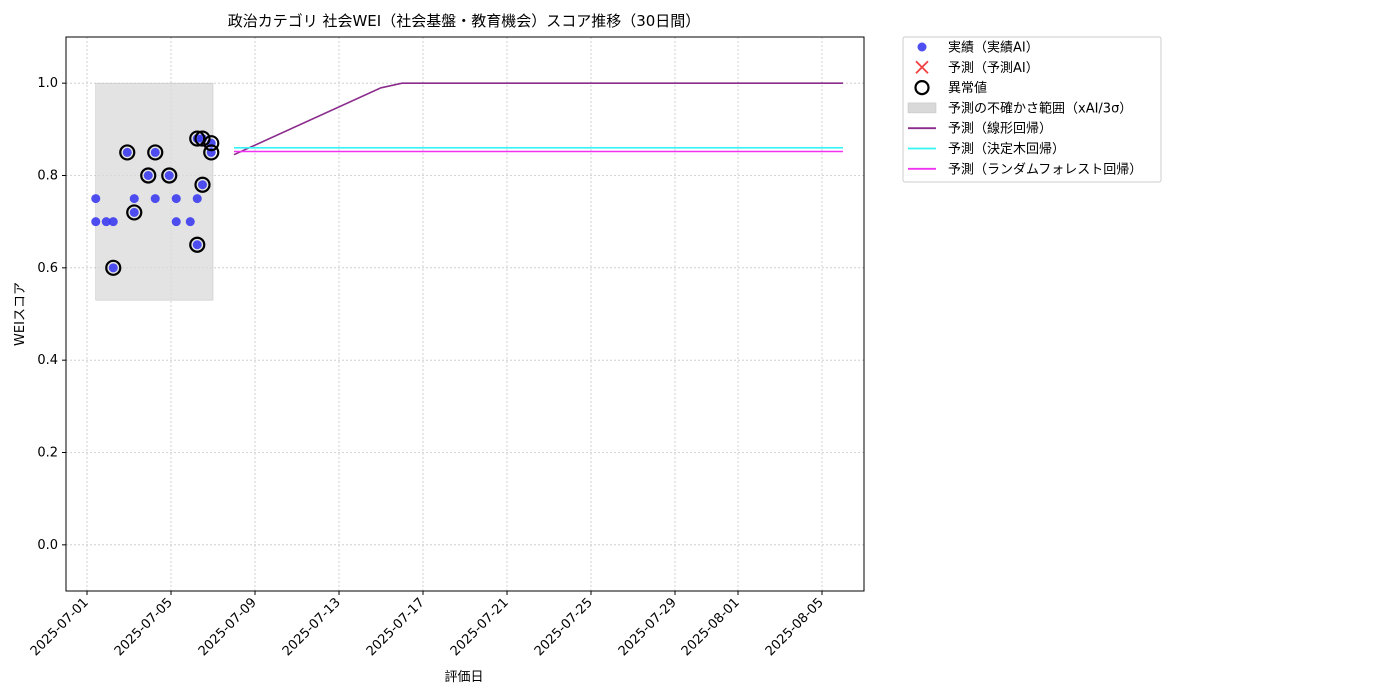  I want to click on x-tick-label: 2025-07-21, so click(480, 627).